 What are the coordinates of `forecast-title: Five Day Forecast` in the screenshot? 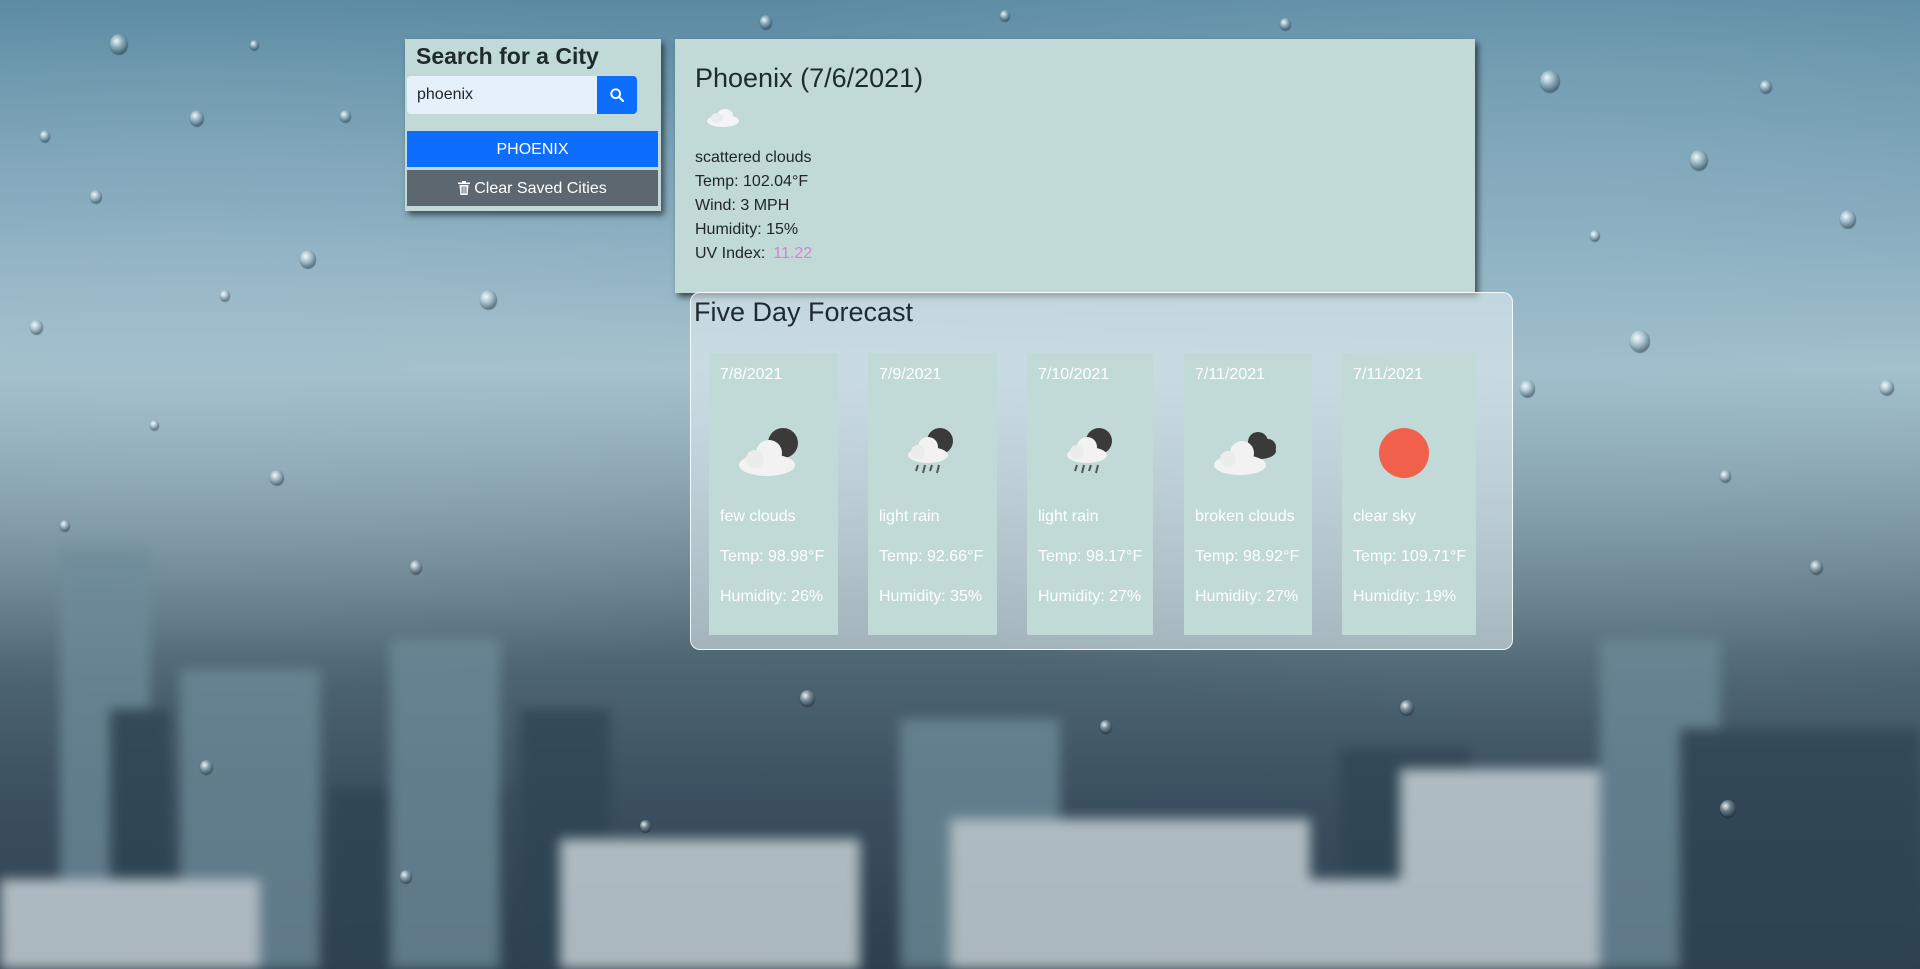 It's located at (804, 312).